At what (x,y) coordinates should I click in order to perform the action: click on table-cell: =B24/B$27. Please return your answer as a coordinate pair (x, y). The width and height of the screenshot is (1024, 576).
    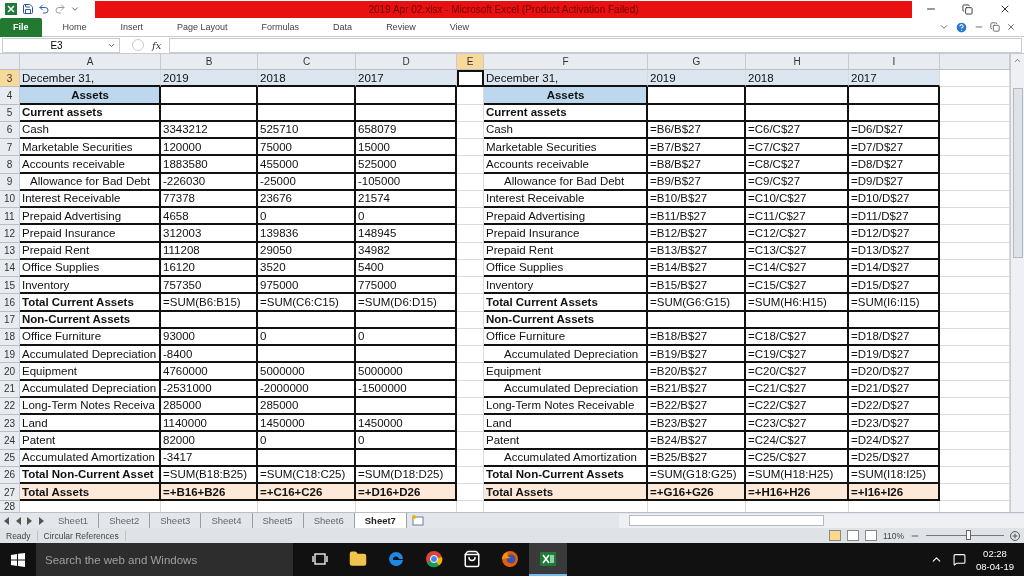
    Looking at the image, I should click on (697, 441).